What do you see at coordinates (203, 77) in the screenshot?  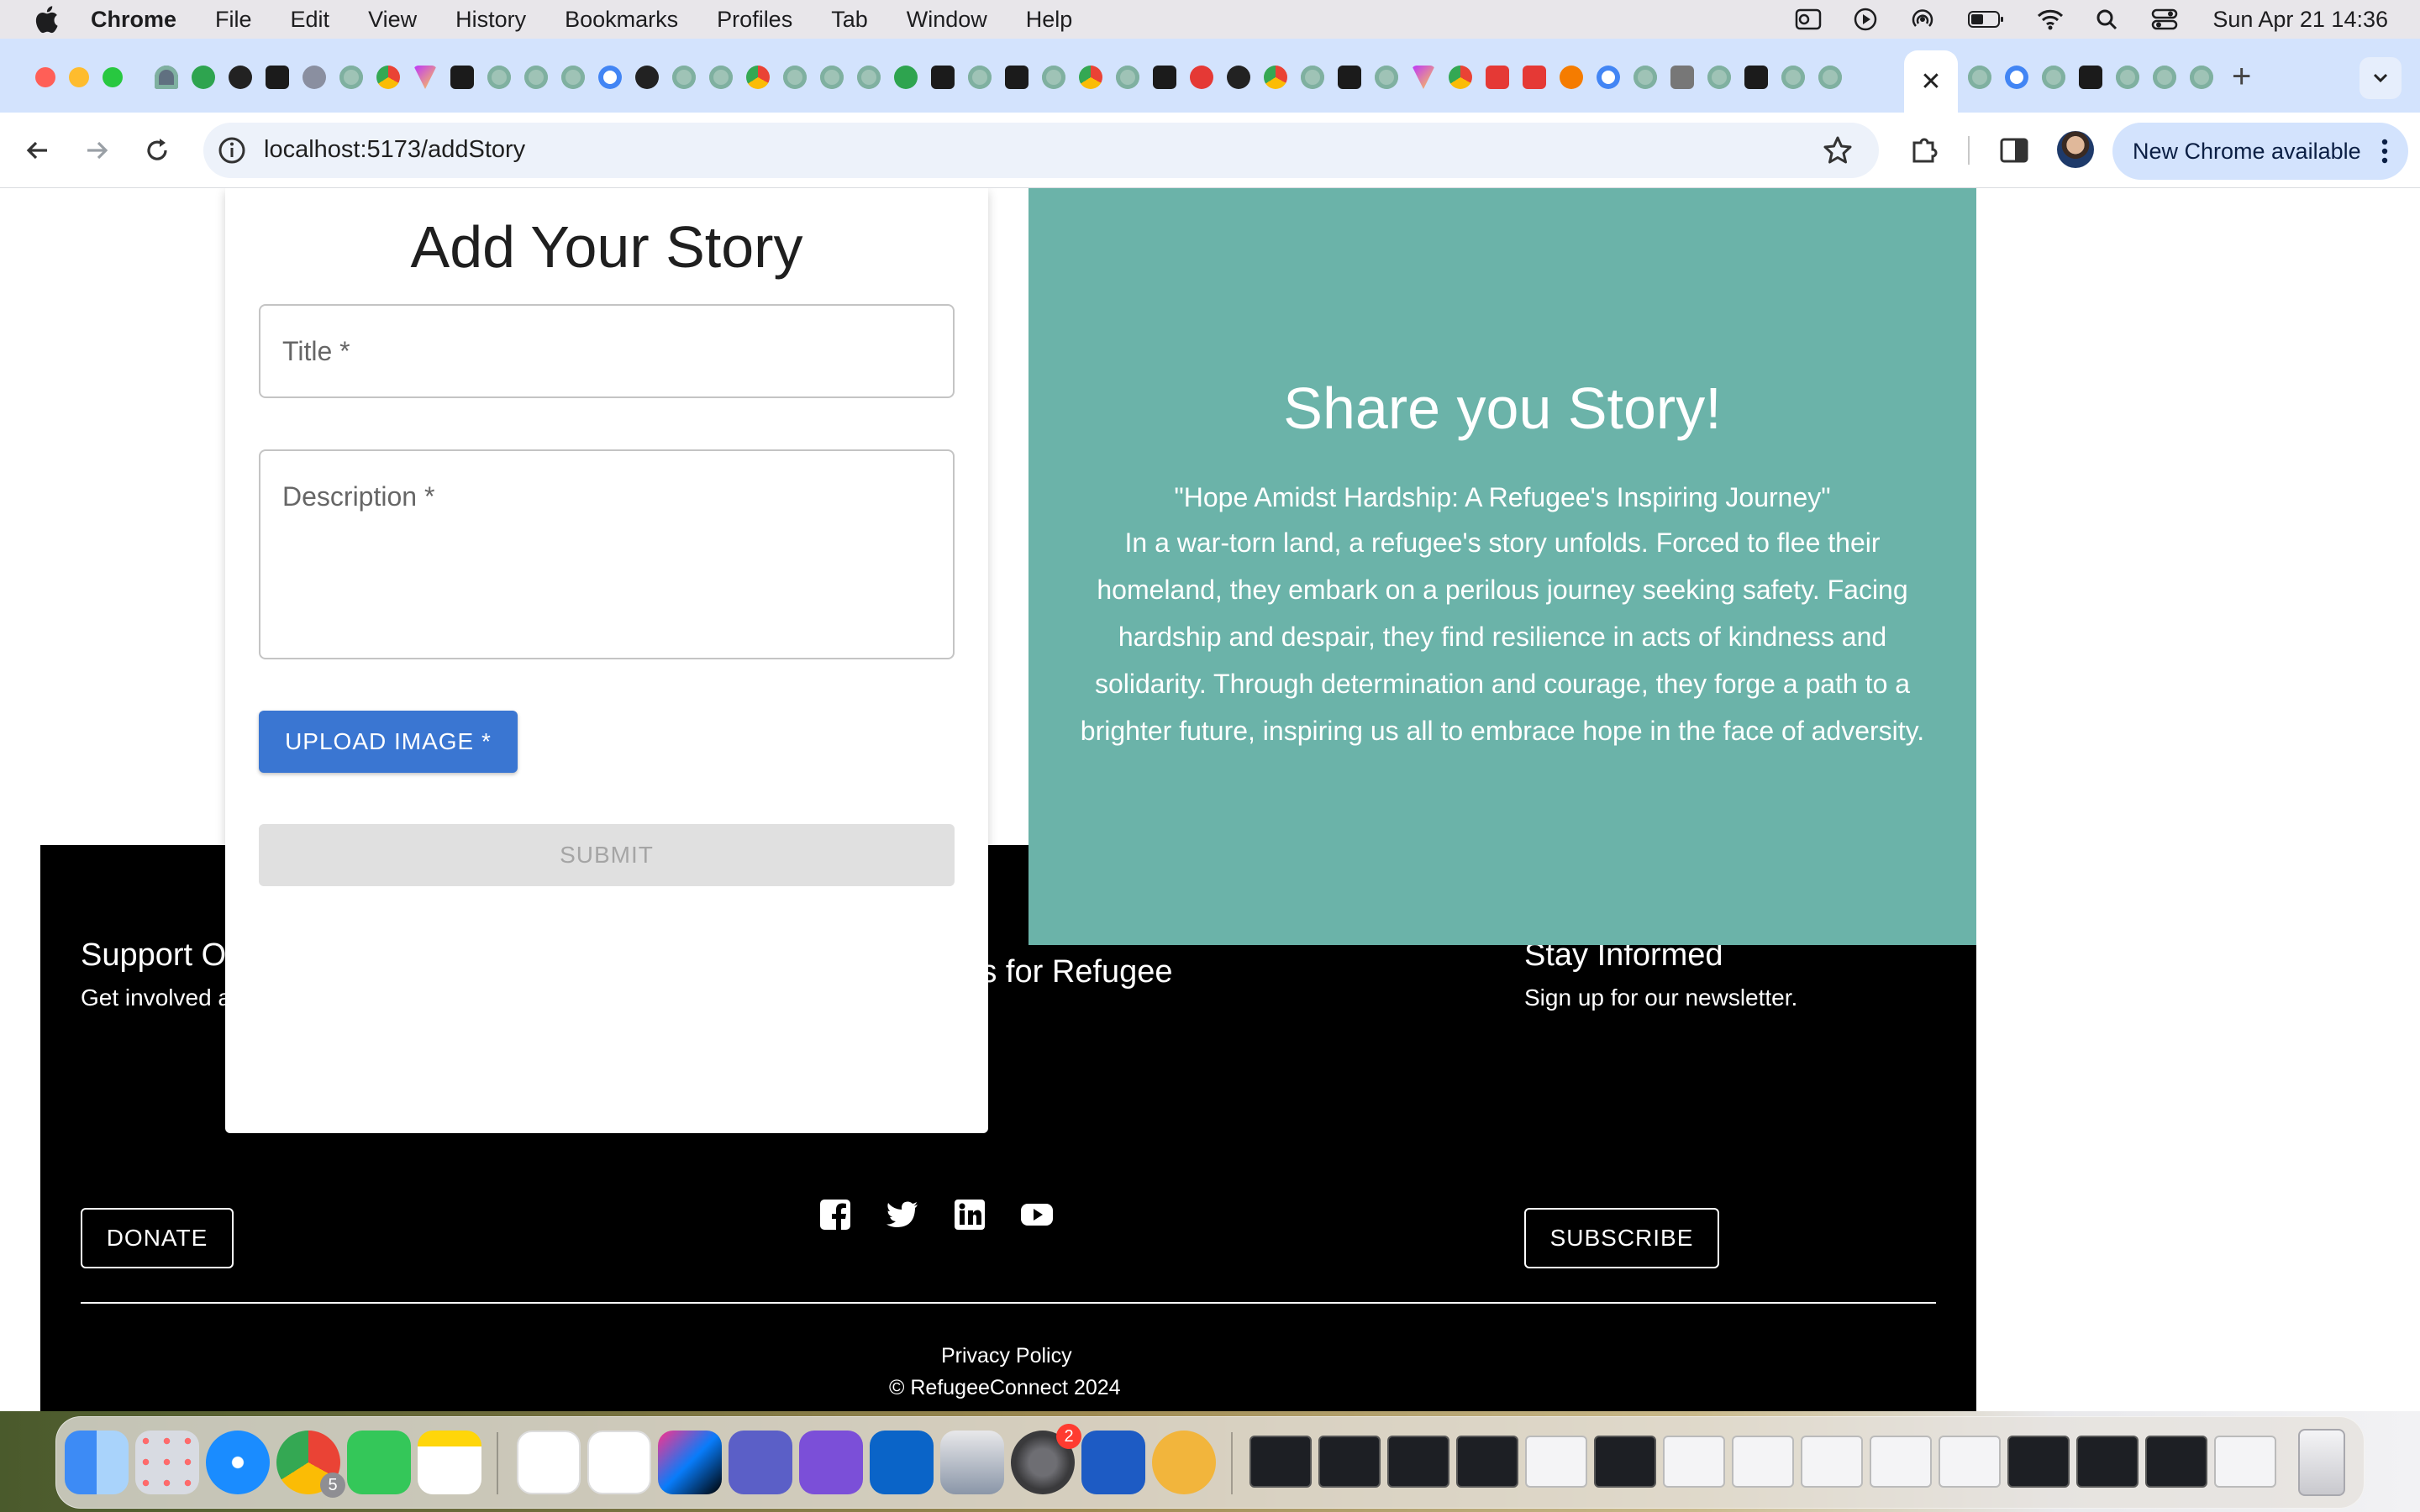 I see `tab-favicon-mongodb` at bounding box center [203, 77].